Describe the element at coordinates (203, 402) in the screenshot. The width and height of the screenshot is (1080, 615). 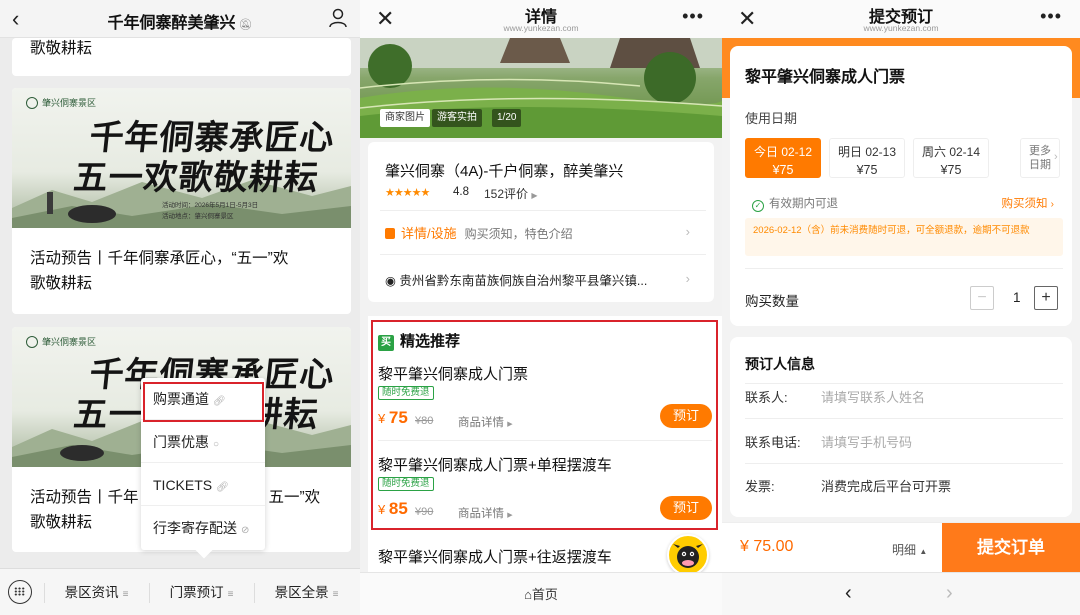
I see `highlight-ticket-channel` at that location.